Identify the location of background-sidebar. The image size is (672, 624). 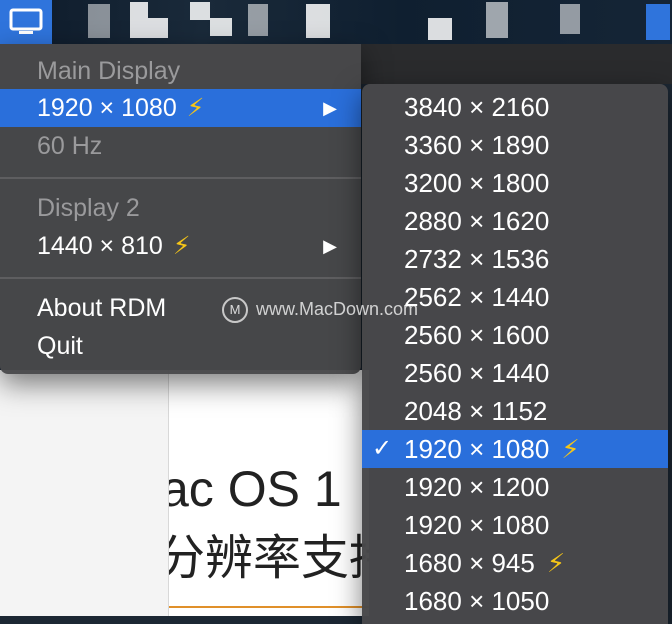
(86, 493).